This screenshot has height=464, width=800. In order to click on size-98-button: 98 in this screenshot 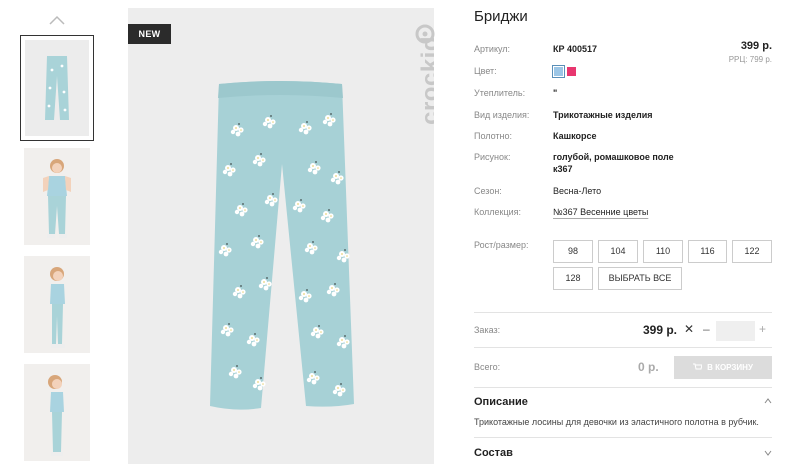, I will do `click(573, 251)`.